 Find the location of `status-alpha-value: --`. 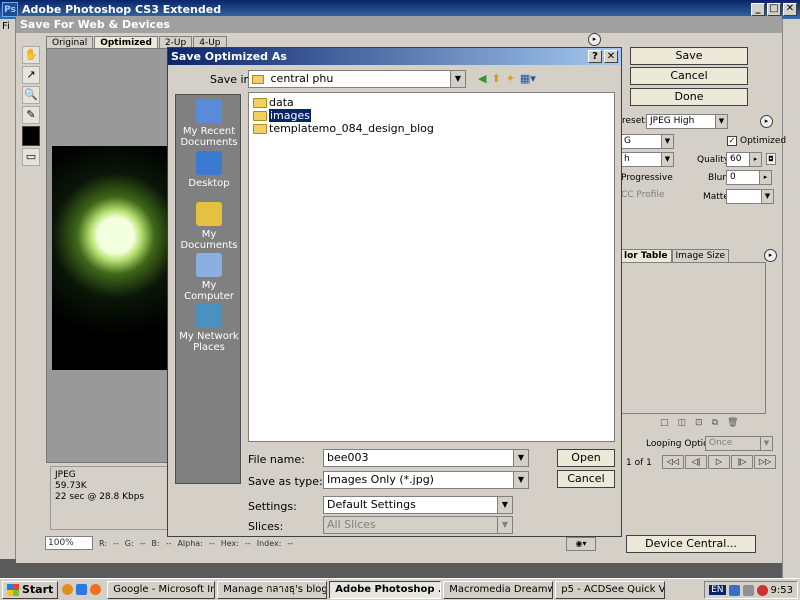

status-alpha-value: -- is located at coordinates (211, 543).